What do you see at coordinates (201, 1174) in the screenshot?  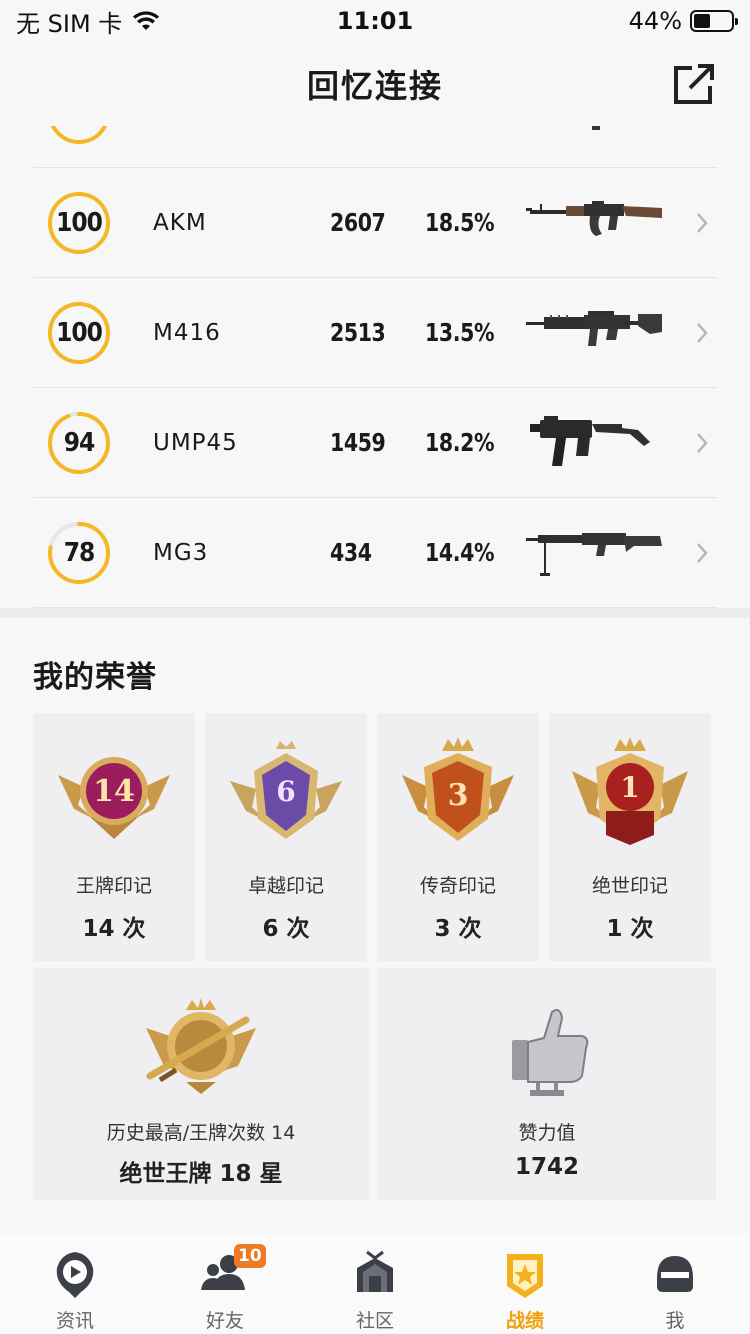 I see `highest-rank-value: 绝世王牌 18 星` at bounding box center [201, 1174].